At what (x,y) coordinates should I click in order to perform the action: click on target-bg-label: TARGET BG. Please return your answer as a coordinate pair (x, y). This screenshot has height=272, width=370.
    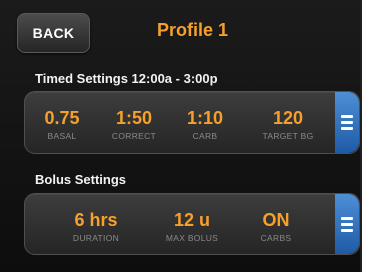
    Looking at the image, I should click on (288, 136).